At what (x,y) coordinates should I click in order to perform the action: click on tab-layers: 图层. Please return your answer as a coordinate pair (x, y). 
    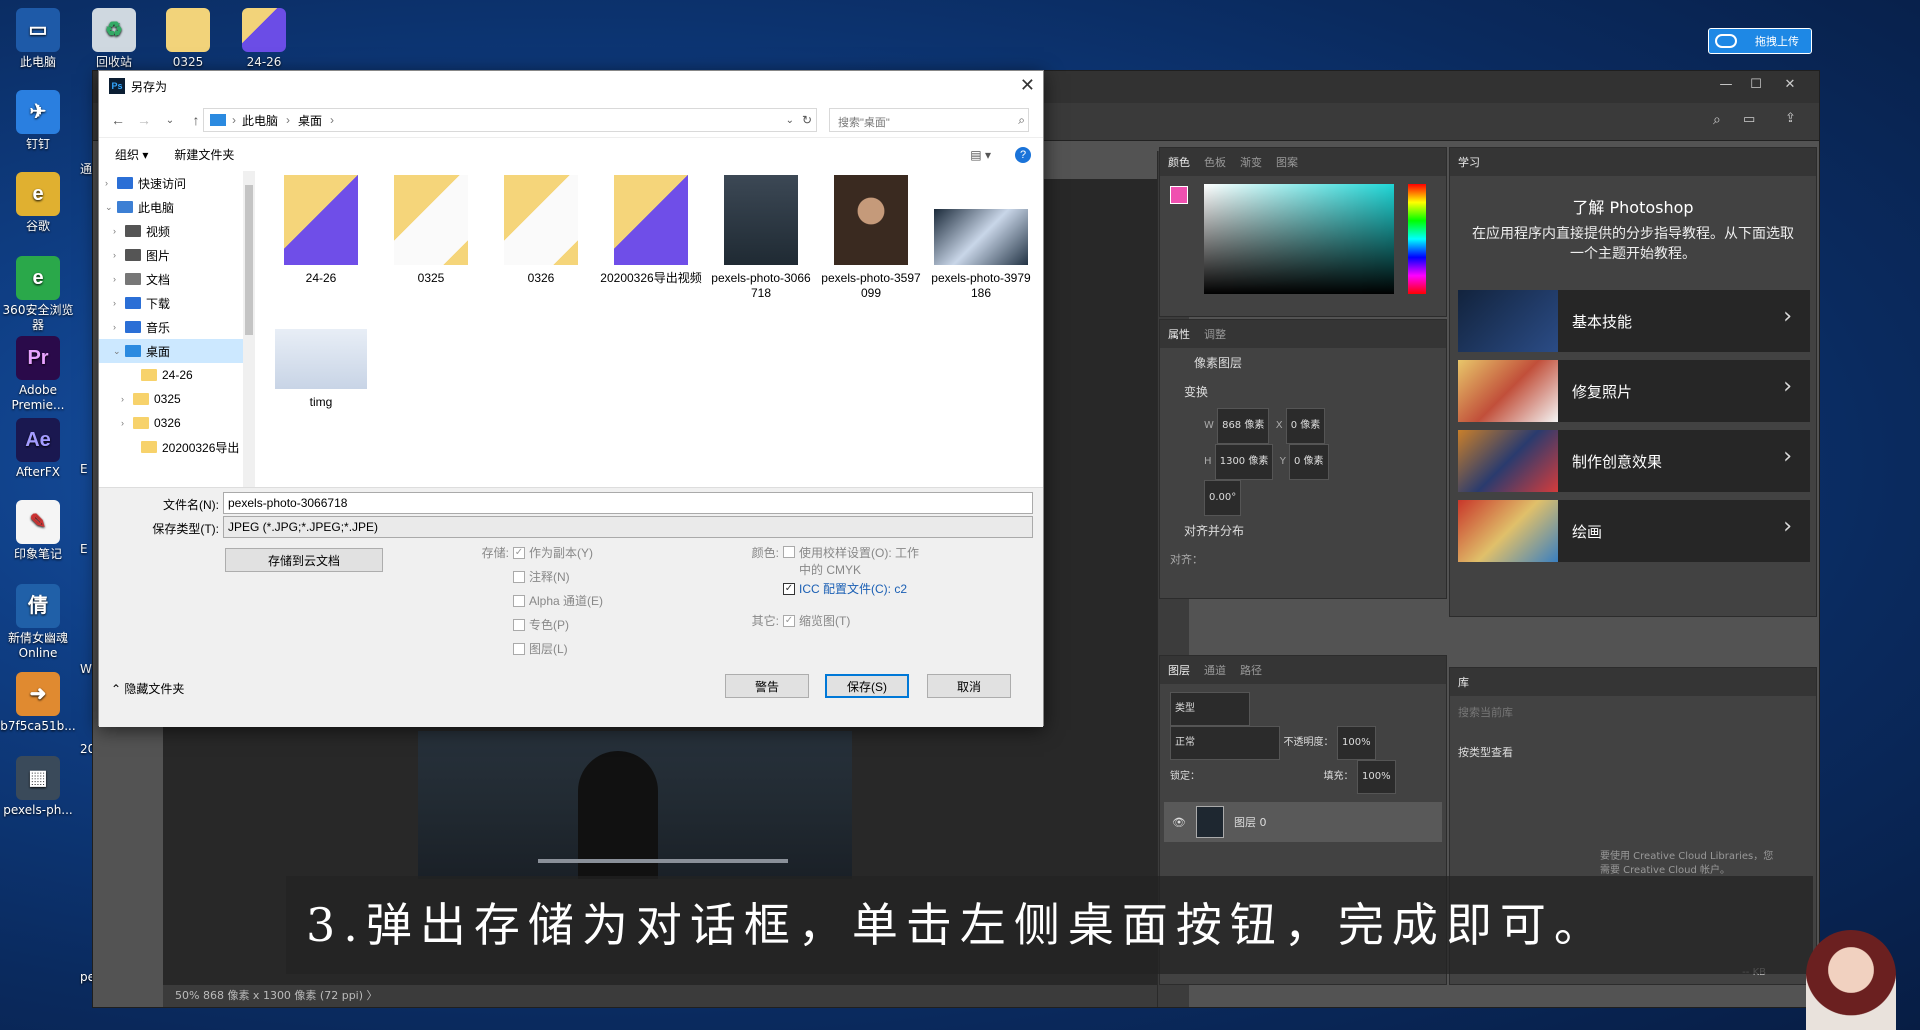
    Looking at the image, I should click on (1179, 670).